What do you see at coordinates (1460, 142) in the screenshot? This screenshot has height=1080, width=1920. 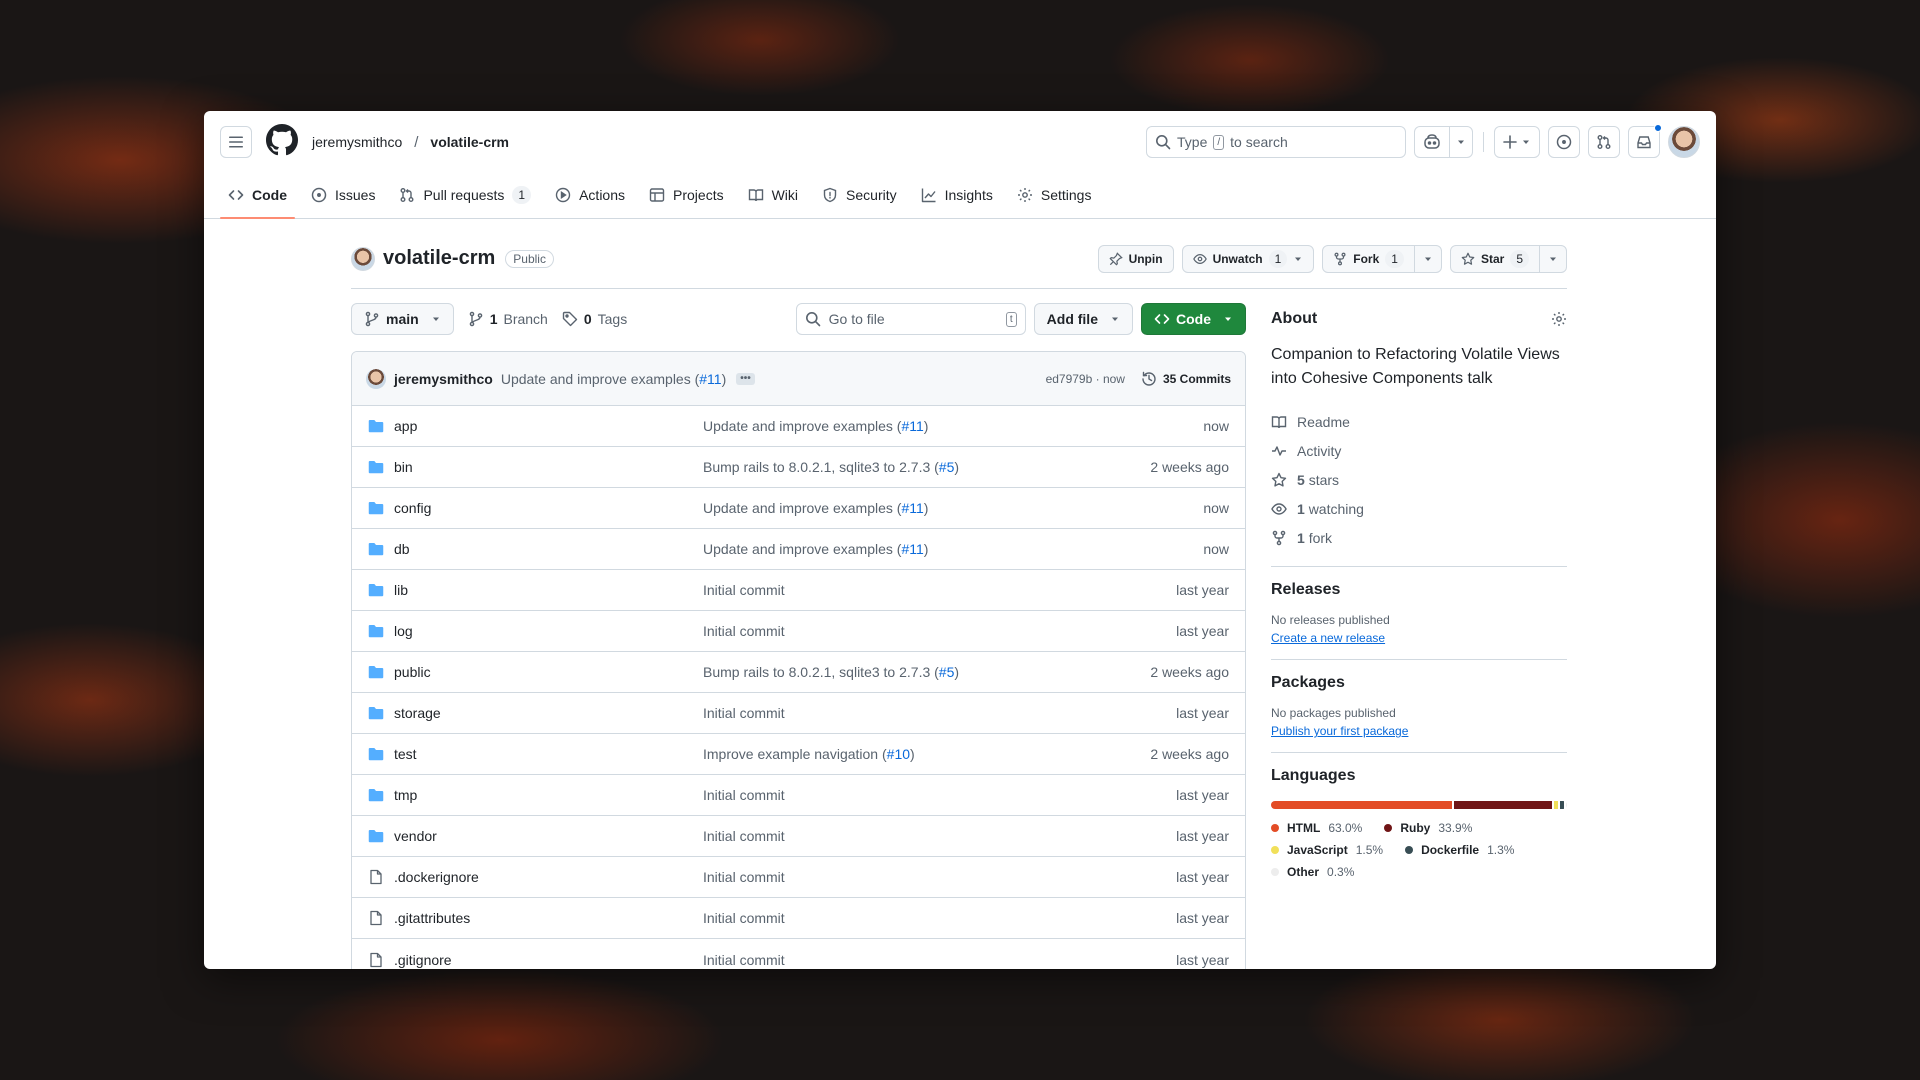 I see `copilot-dropdown` at bounding box center [1460, 142].